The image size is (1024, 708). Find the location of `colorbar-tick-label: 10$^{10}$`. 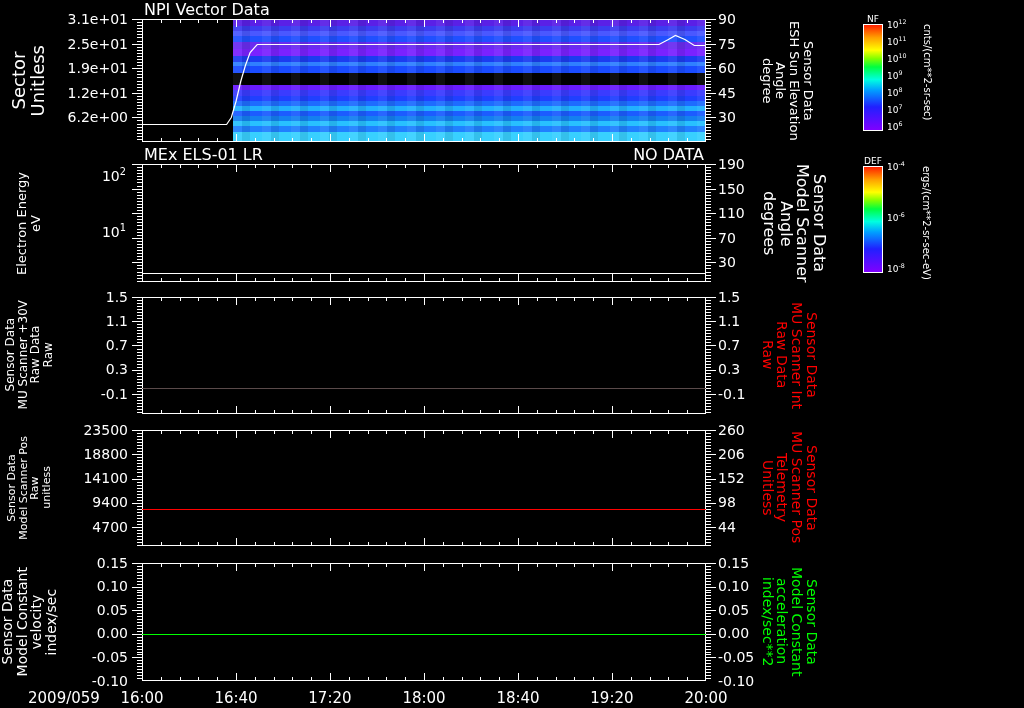

colorbar-tick-label: 10$^{10}$ is located at coordinates (897, 59).